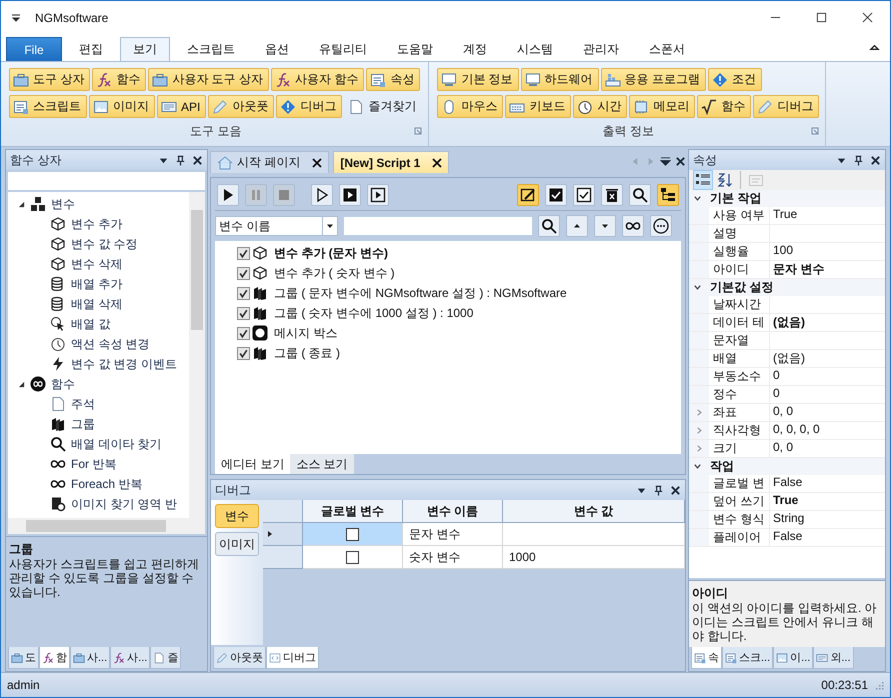 The image size is (891, 698). Describe the element at coordinates (420, 293) in the screenshot. I see `script-action: 그룹 ( 문자 변수에 NGMsoftware 설정 ) : NGMsoftware` at that location.